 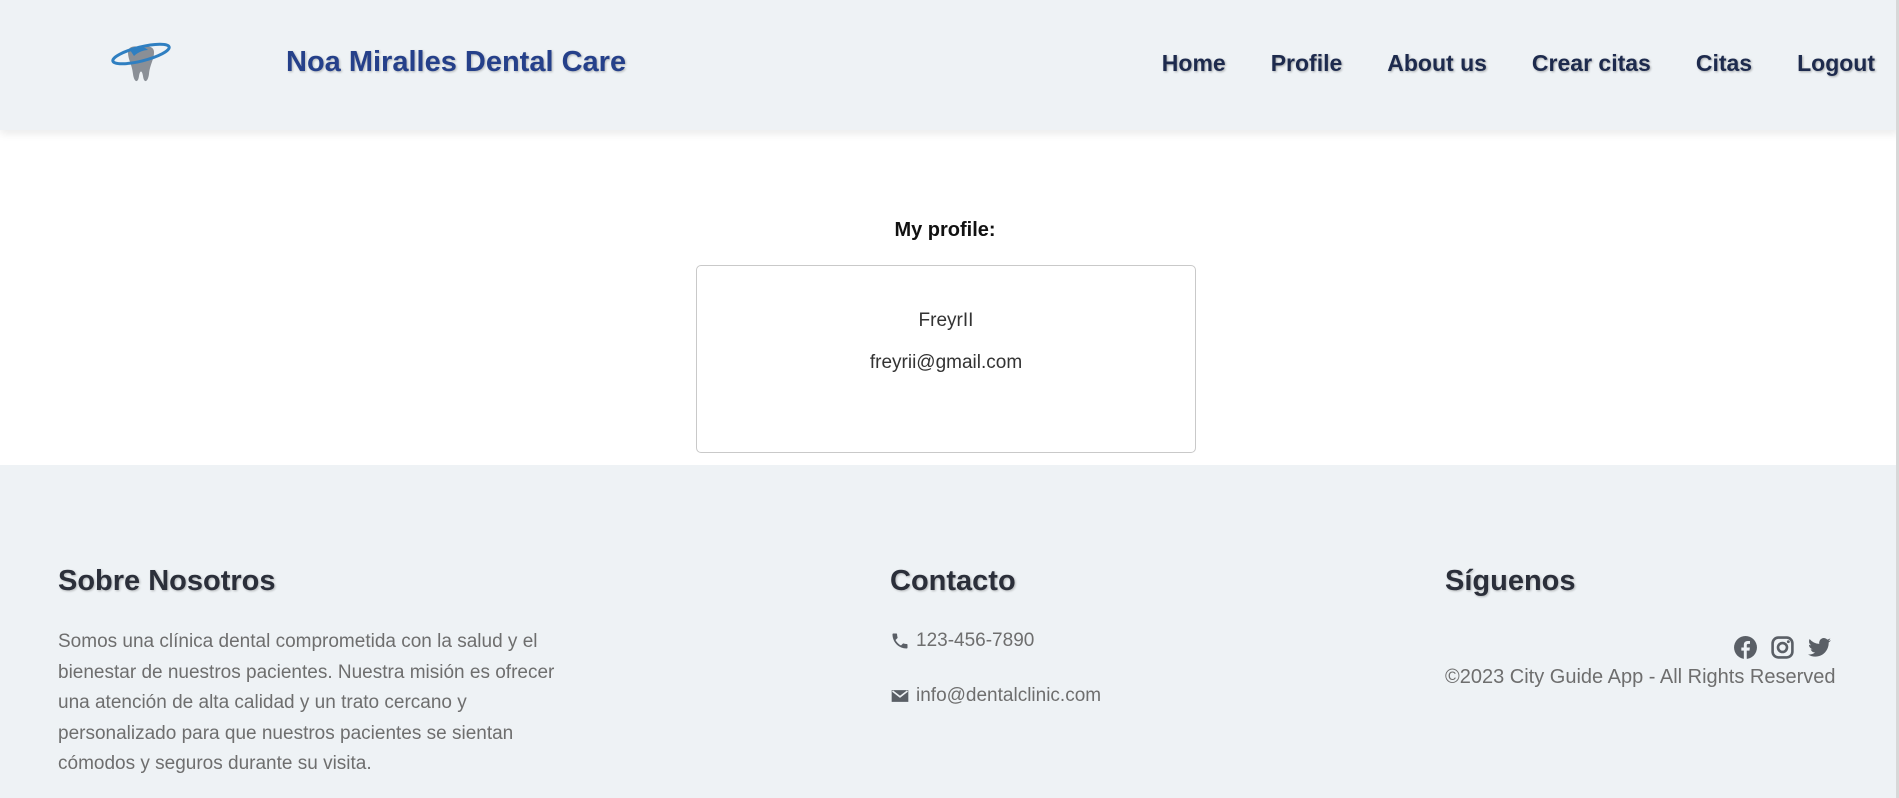 What do you see at coordinates (946, 320) in the screenshot?
I see `profile-name: FreyrII` at bounding box center [946, 320].